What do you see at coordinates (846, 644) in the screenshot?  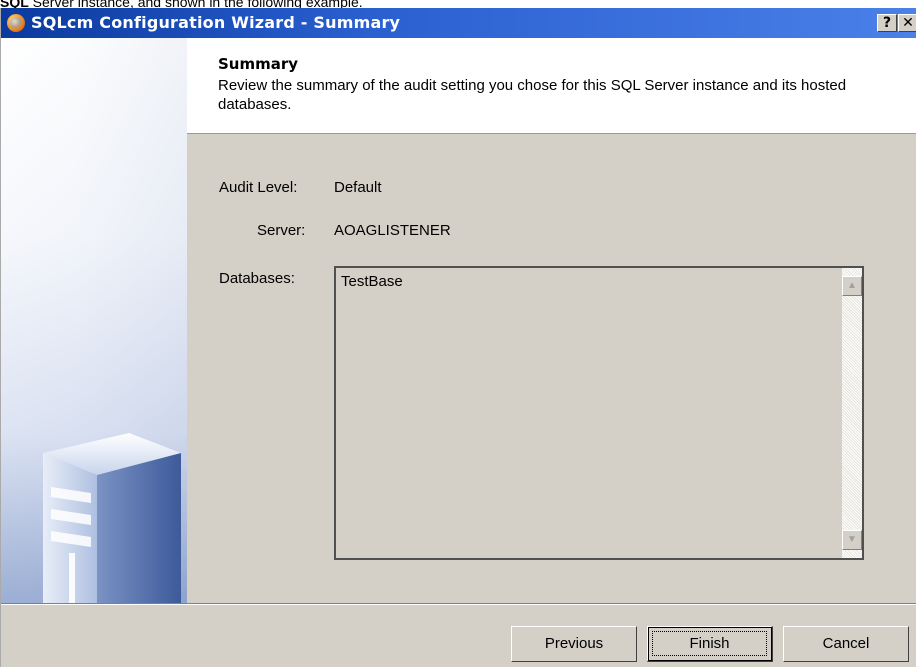 I see `cancel-button: Cancel` at bounding box center [846, 644].